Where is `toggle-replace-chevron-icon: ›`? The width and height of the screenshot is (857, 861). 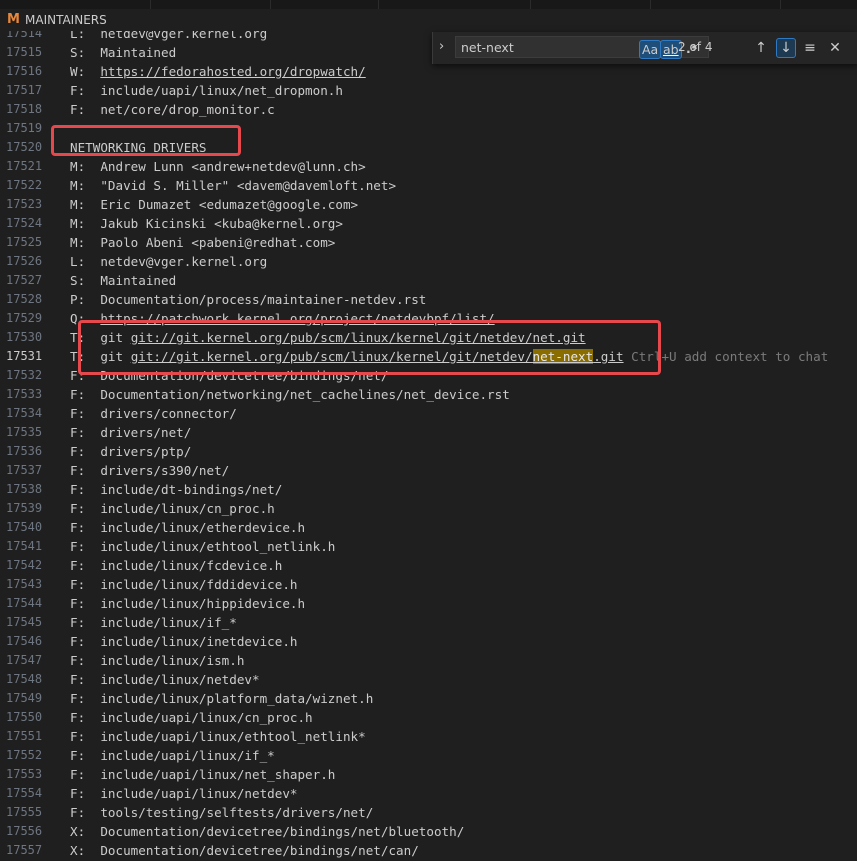 toggle-replace-chevron-icon: › is located at coordinates (441, 46).